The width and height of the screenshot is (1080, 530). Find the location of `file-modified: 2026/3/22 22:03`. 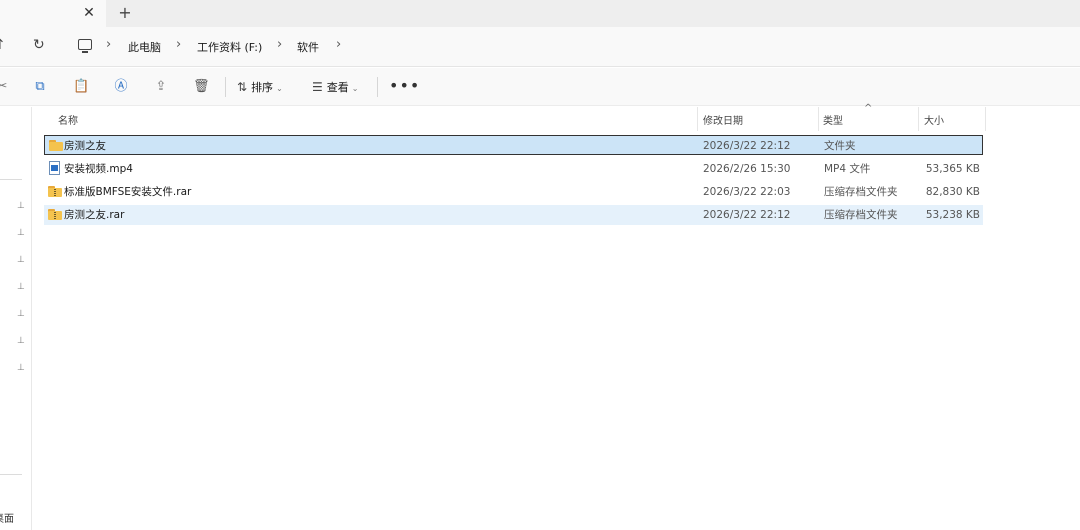

file-modified: 2026/3/22 22:03 is located at coordinates (747, 192).